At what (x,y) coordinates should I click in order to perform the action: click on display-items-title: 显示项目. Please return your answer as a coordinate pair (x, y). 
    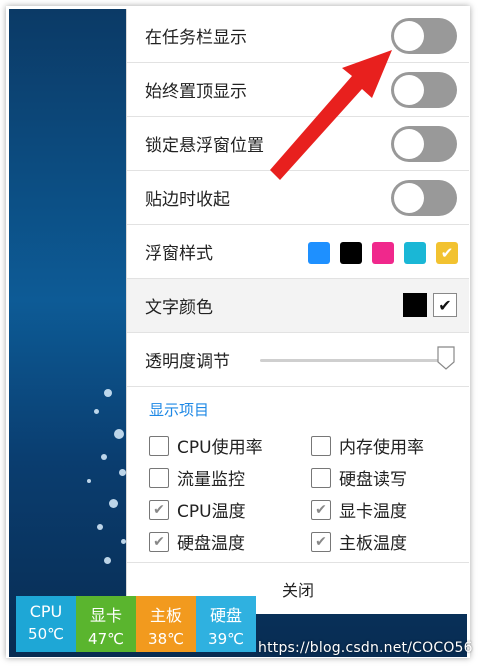
    Looking at the image, I should click on (179, 410).